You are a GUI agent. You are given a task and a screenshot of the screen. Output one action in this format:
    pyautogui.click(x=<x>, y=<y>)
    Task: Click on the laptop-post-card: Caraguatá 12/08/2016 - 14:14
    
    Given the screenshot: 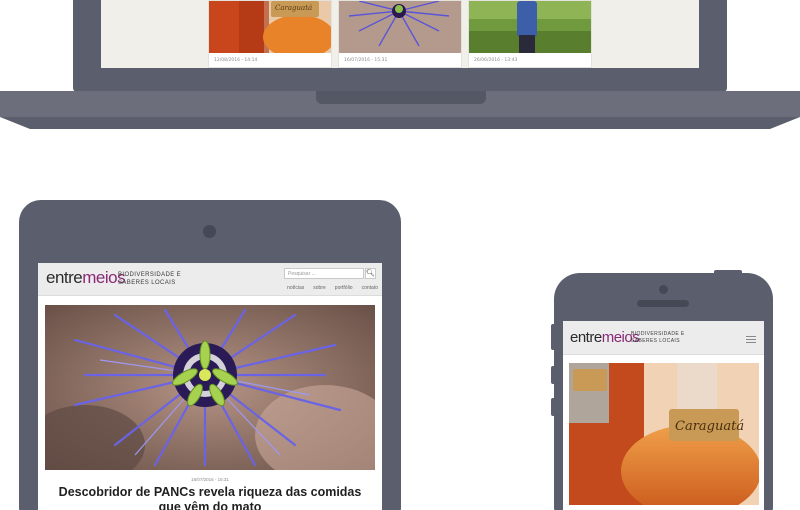 What is the action you would take?
    pyautogui.click(x=270, y=34)
    